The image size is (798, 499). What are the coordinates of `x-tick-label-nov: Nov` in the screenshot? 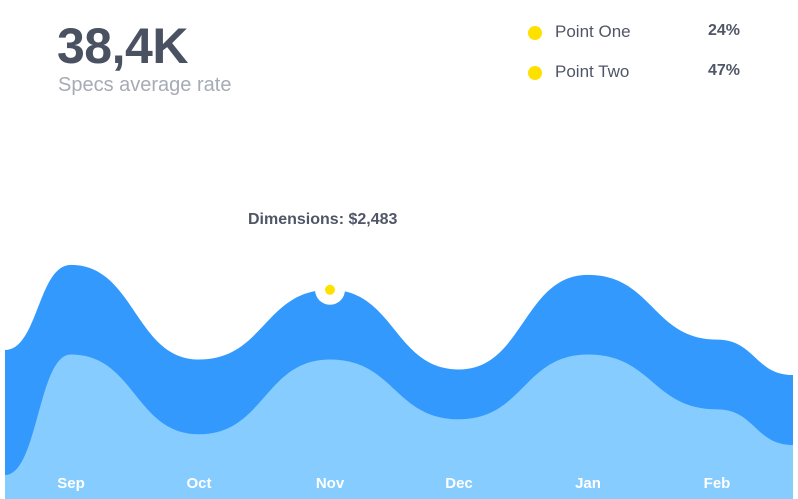 It's located at (330, 483).